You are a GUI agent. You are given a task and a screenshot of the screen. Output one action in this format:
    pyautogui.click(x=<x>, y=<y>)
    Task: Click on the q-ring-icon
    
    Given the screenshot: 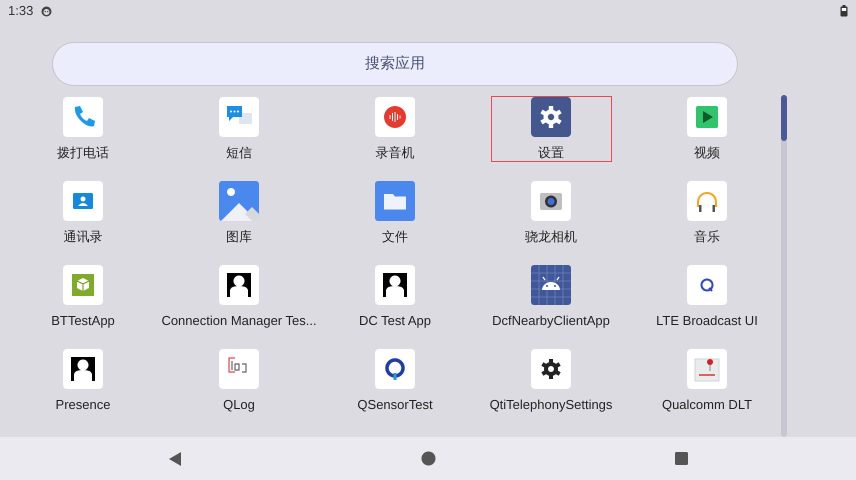 What is the action you would take?
    pyautogui.click(x=395, y=369)
    